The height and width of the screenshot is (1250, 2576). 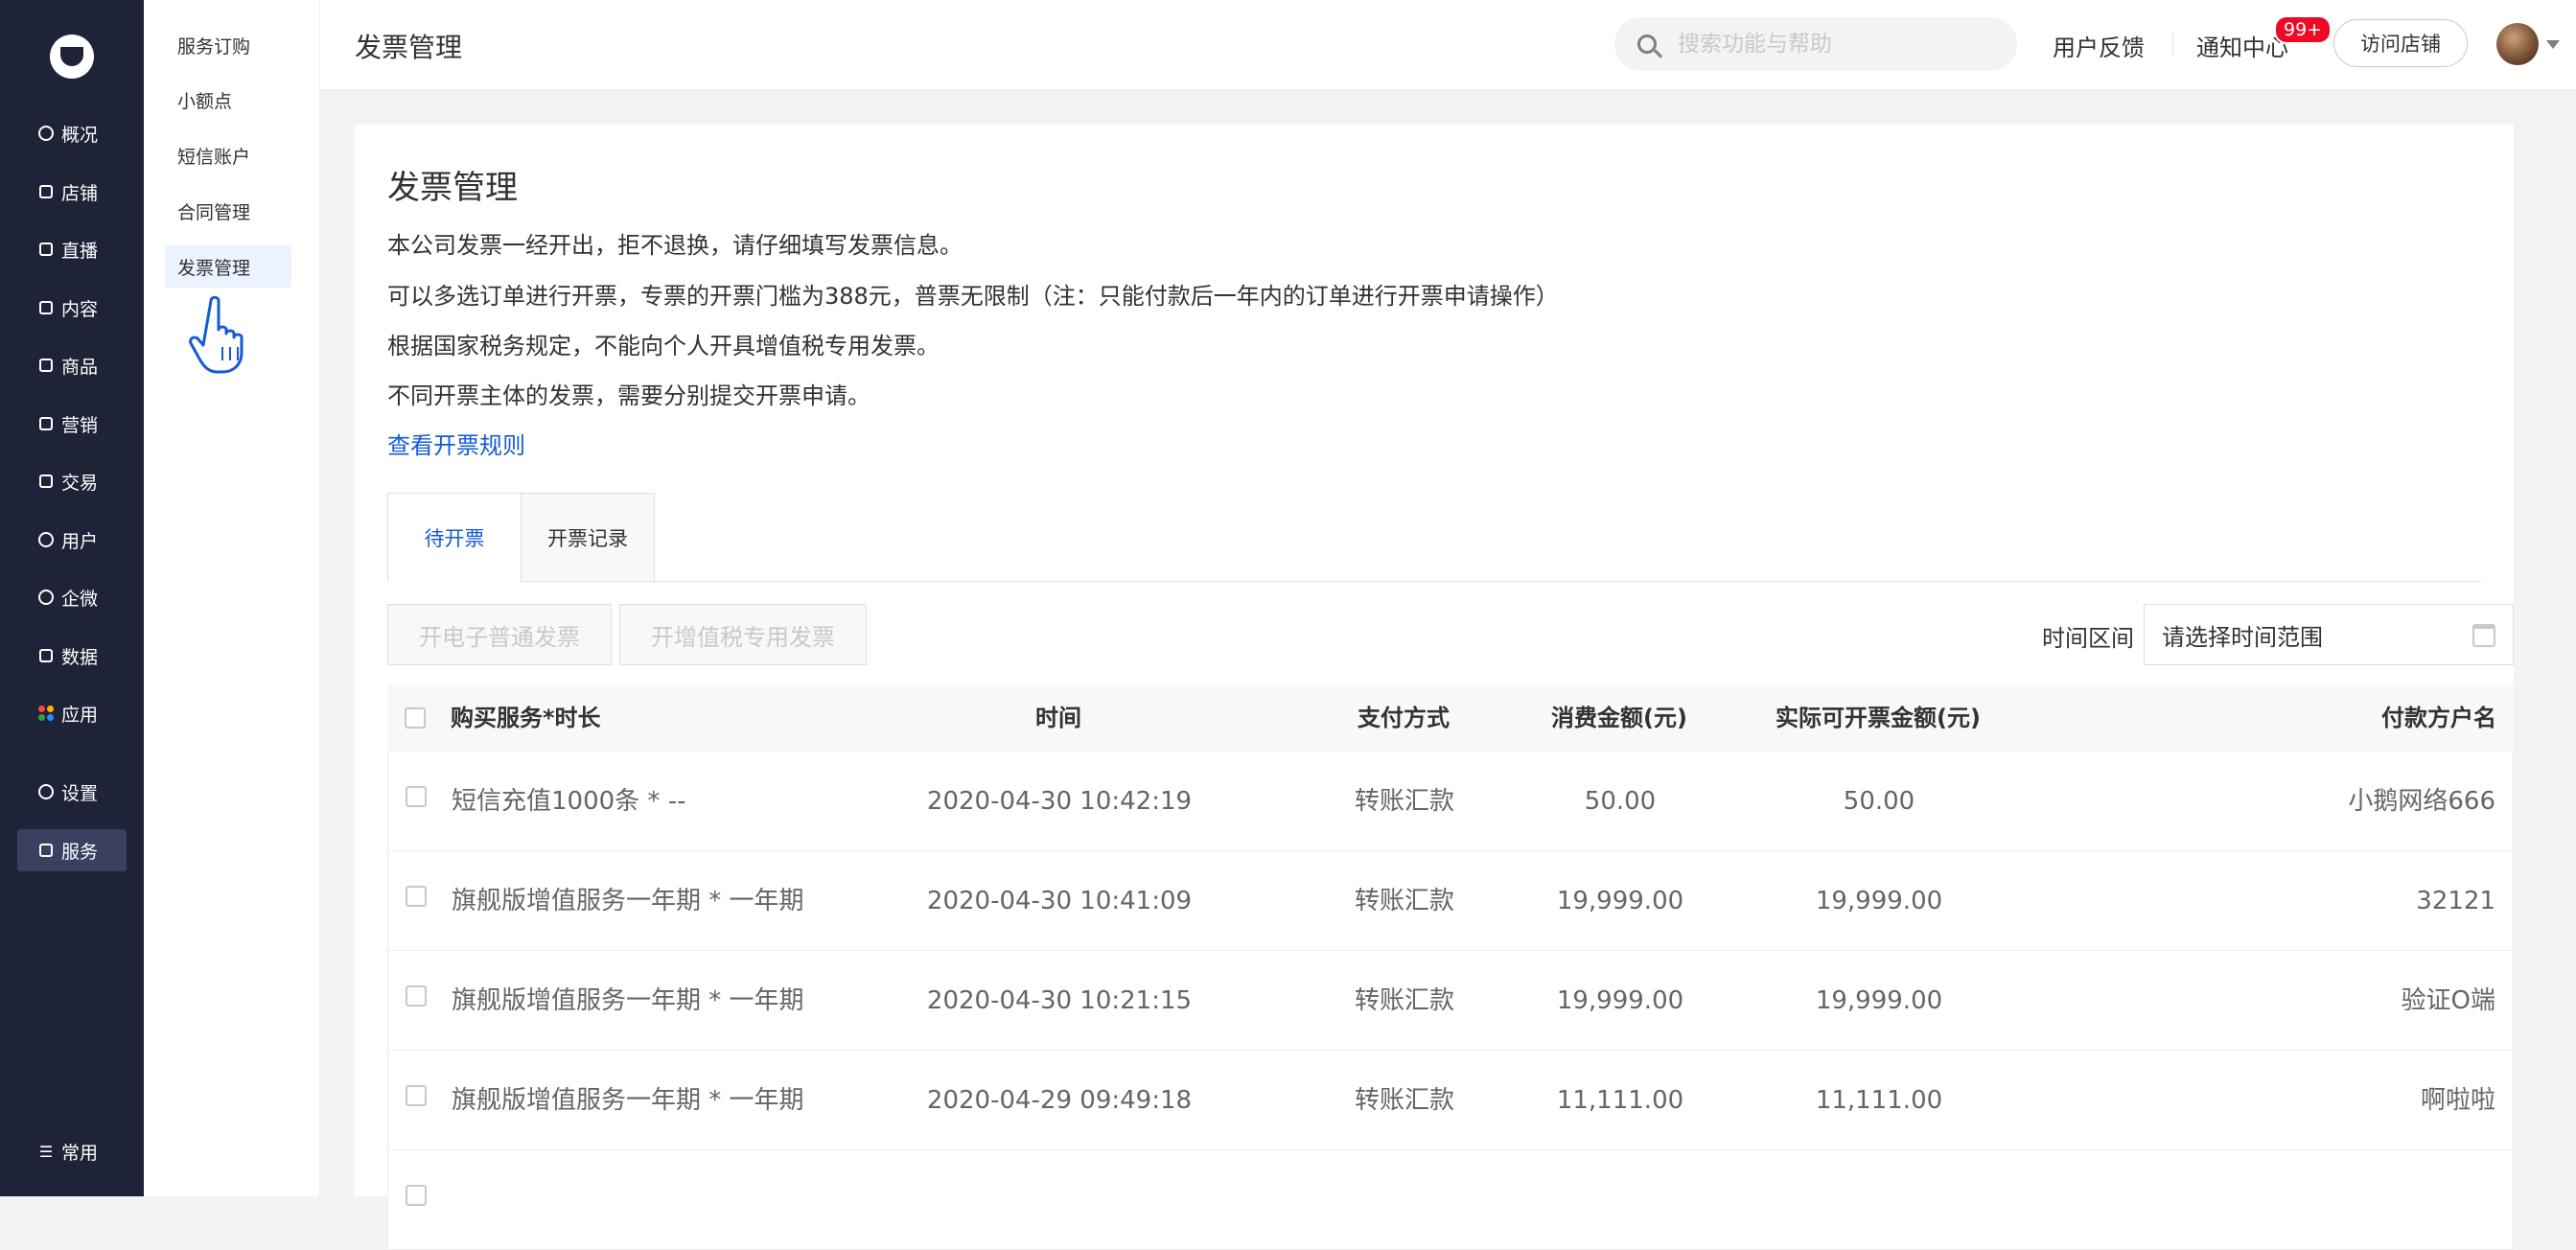 What do you see at coordinates (1059, 1100) in the screenshot?
I see `time-cell: 2020-04-29 09:49:18` at bounding box center [1059, 1100].